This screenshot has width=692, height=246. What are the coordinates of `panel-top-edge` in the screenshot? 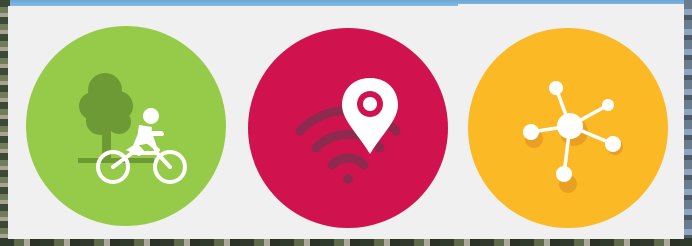 It's located at (571, 6).